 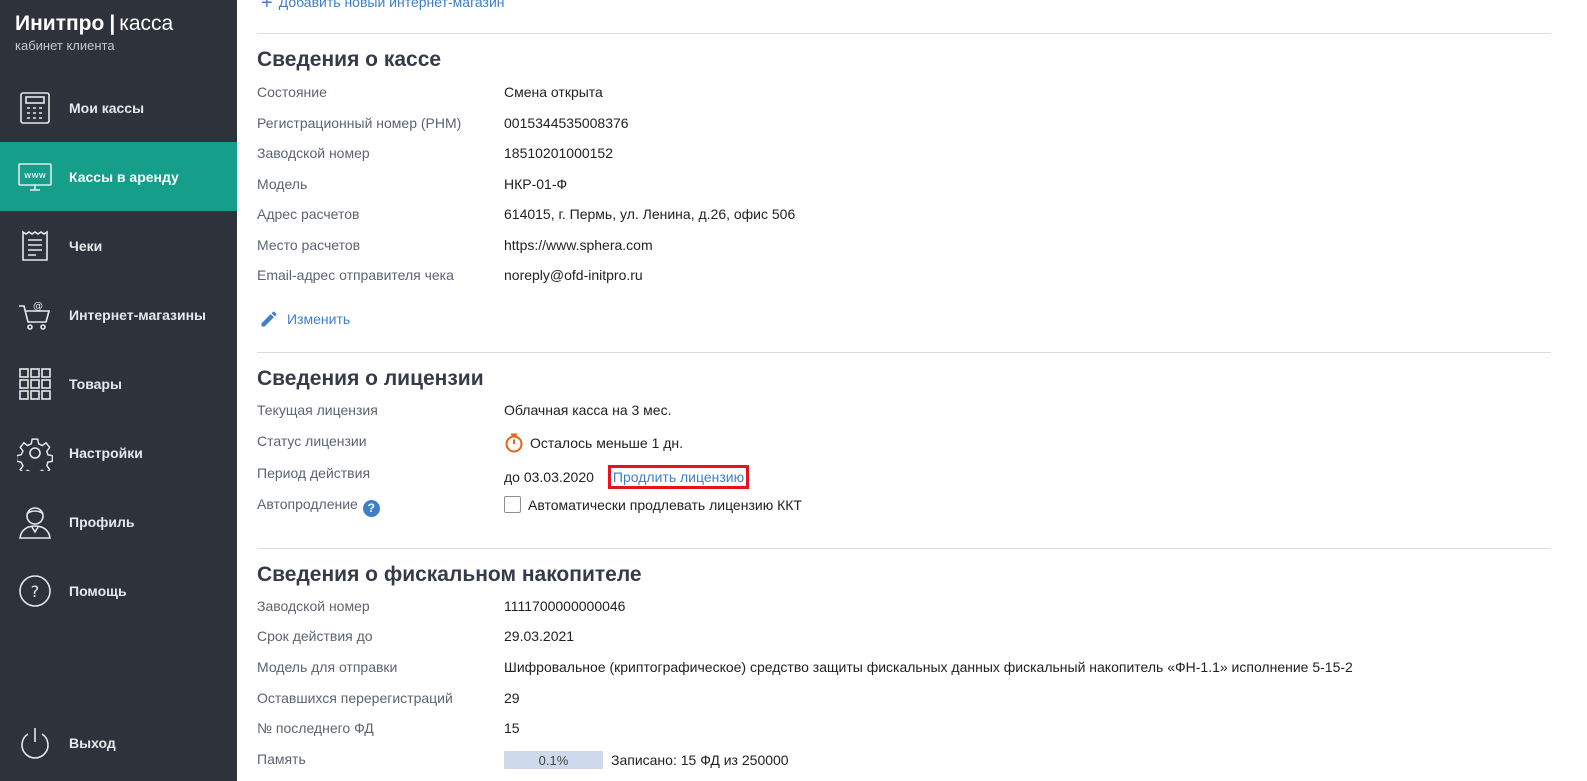 I want to click on sidebar-item-label: Профиль, so click(x=102, y=521).